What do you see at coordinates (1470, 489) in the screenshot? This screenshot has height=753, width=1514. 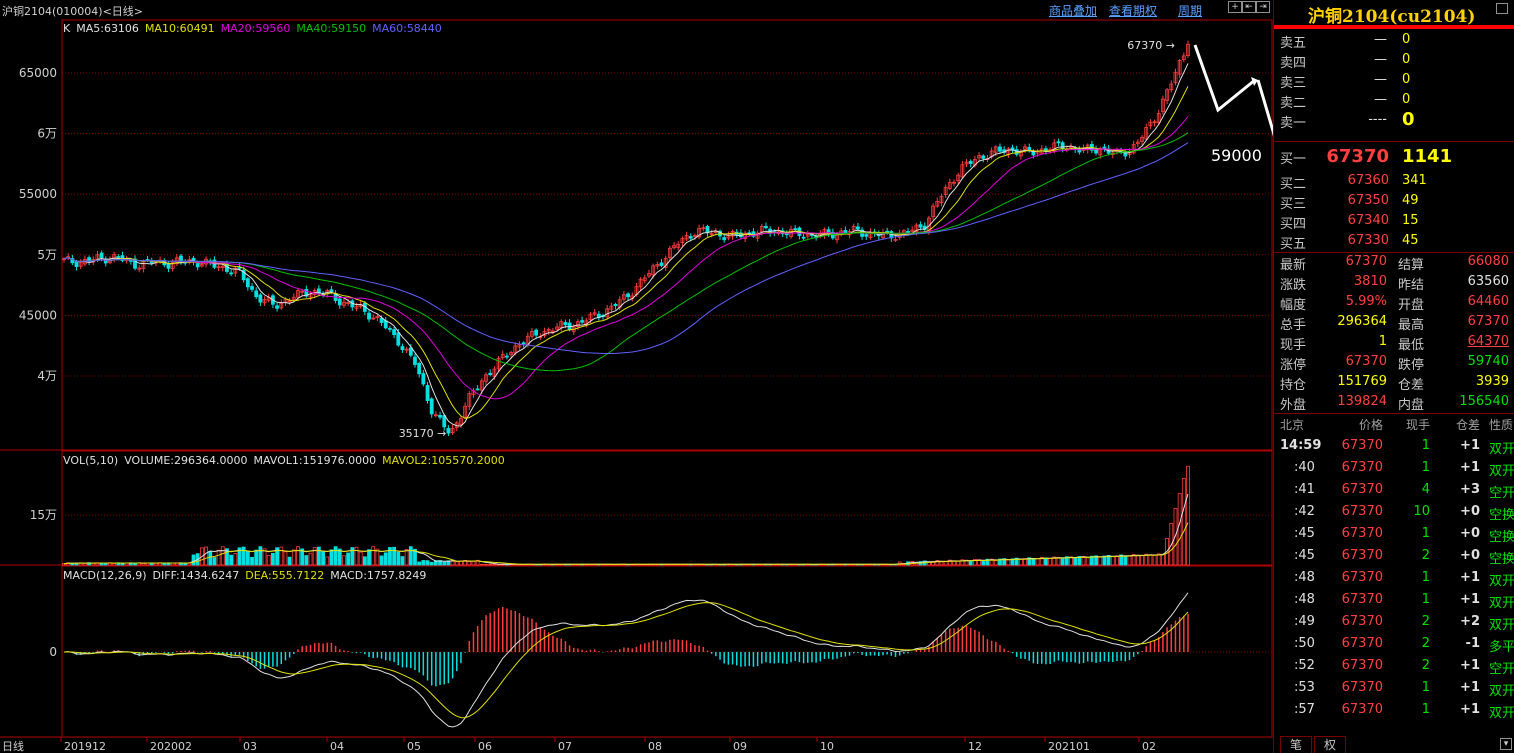 I see `tick-diff: +3` at bounding box center [1470, 489].